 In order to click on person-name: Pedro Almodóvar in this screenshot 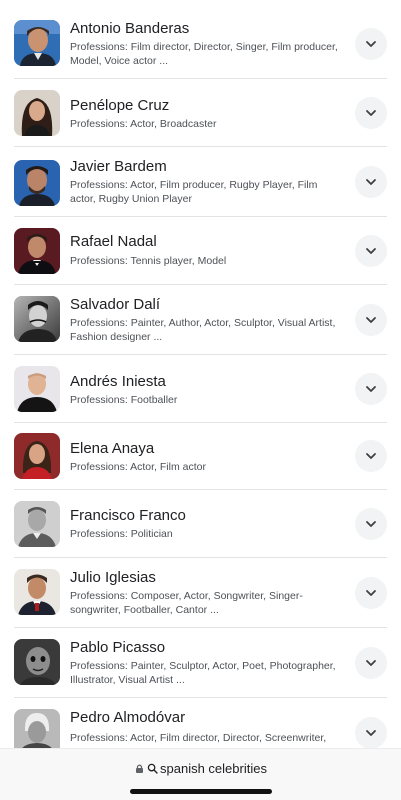, I will do `click(127, 718)`.